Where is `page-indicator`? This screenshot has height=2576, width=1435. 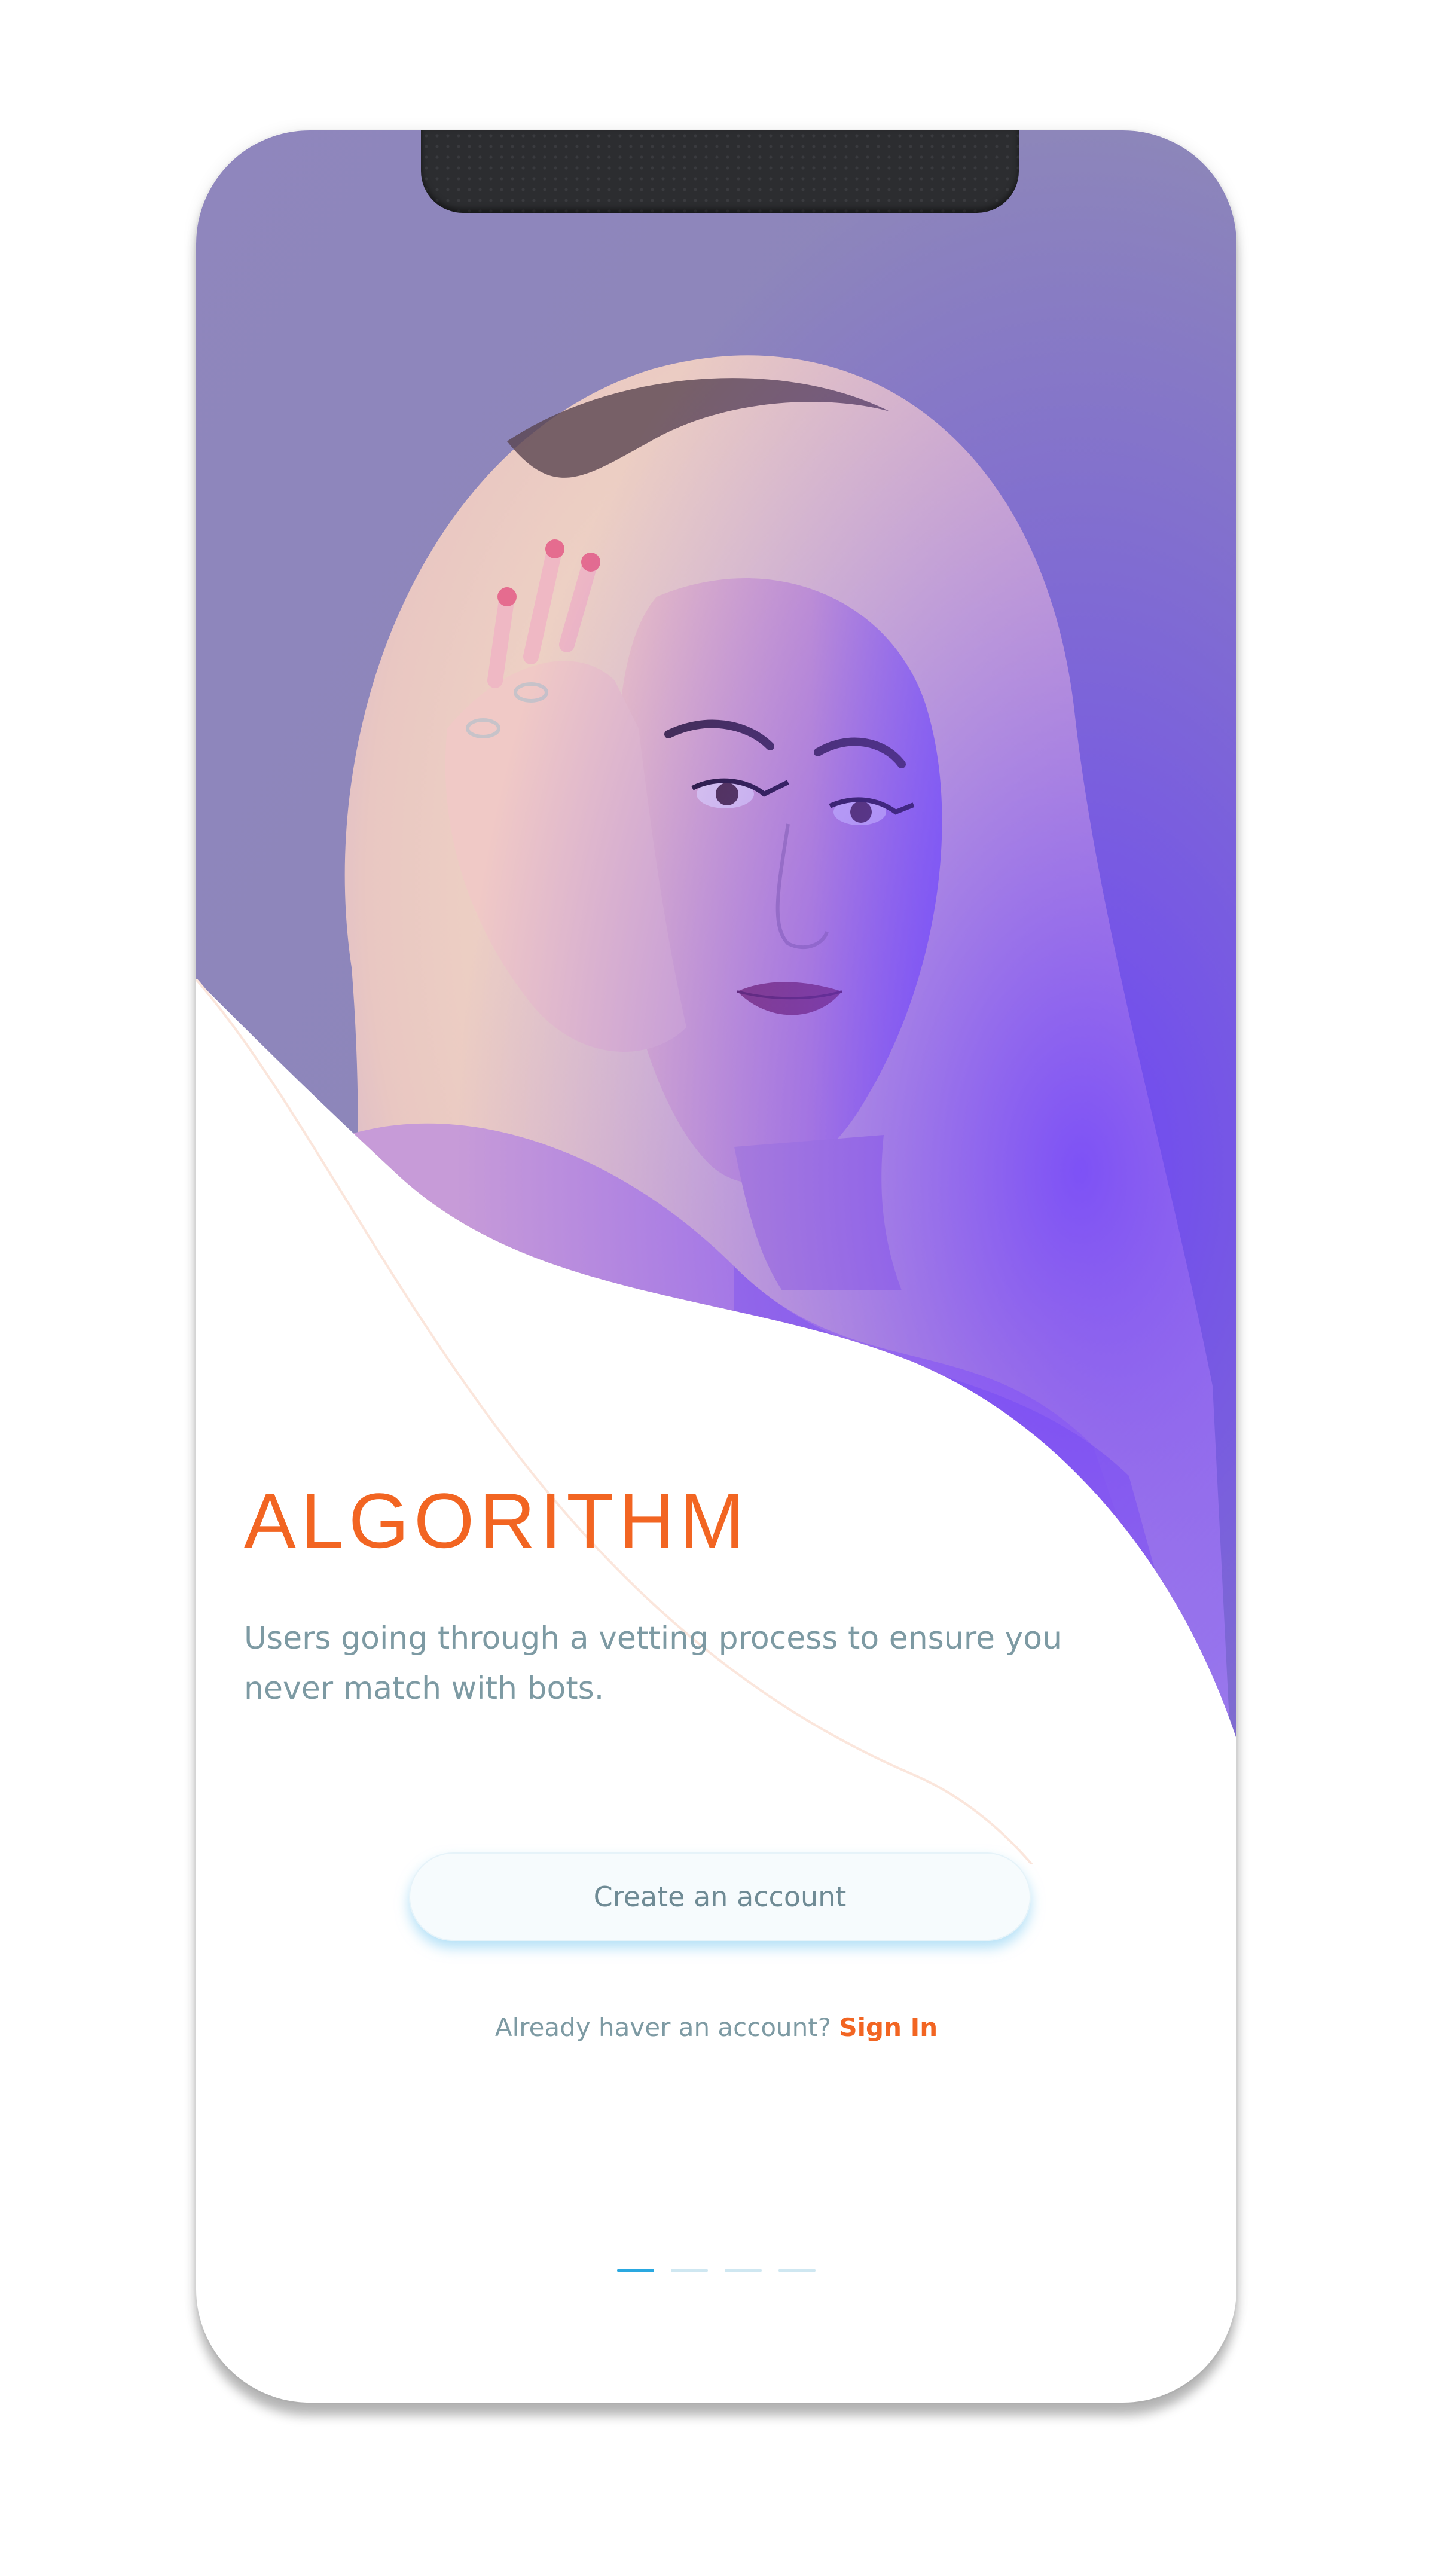
page-indicator is located at coordinates (716, 2270).